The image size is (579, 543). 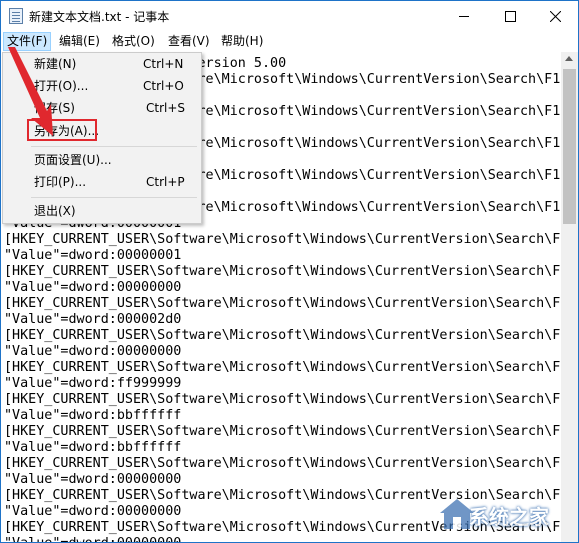 I want to click on menu-item-shortcut: Ctrl+O, so click(x=163, y=86).